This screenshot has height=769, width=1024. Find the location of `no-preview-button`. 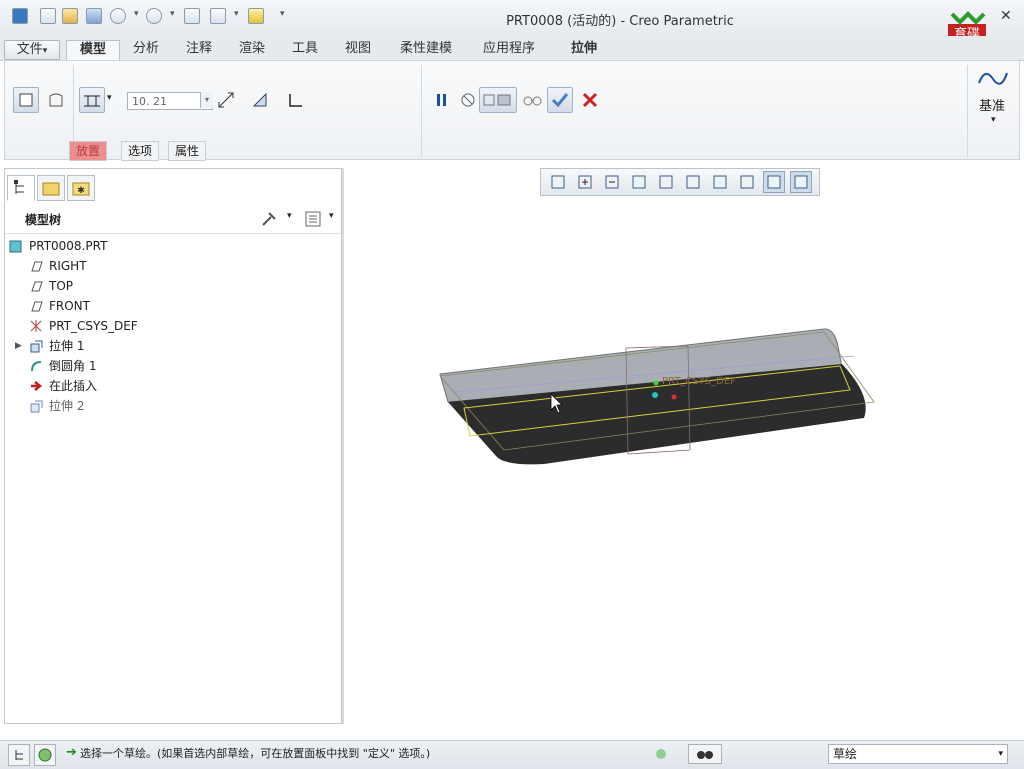

no-preview-button is located at coordinates (468, 100).